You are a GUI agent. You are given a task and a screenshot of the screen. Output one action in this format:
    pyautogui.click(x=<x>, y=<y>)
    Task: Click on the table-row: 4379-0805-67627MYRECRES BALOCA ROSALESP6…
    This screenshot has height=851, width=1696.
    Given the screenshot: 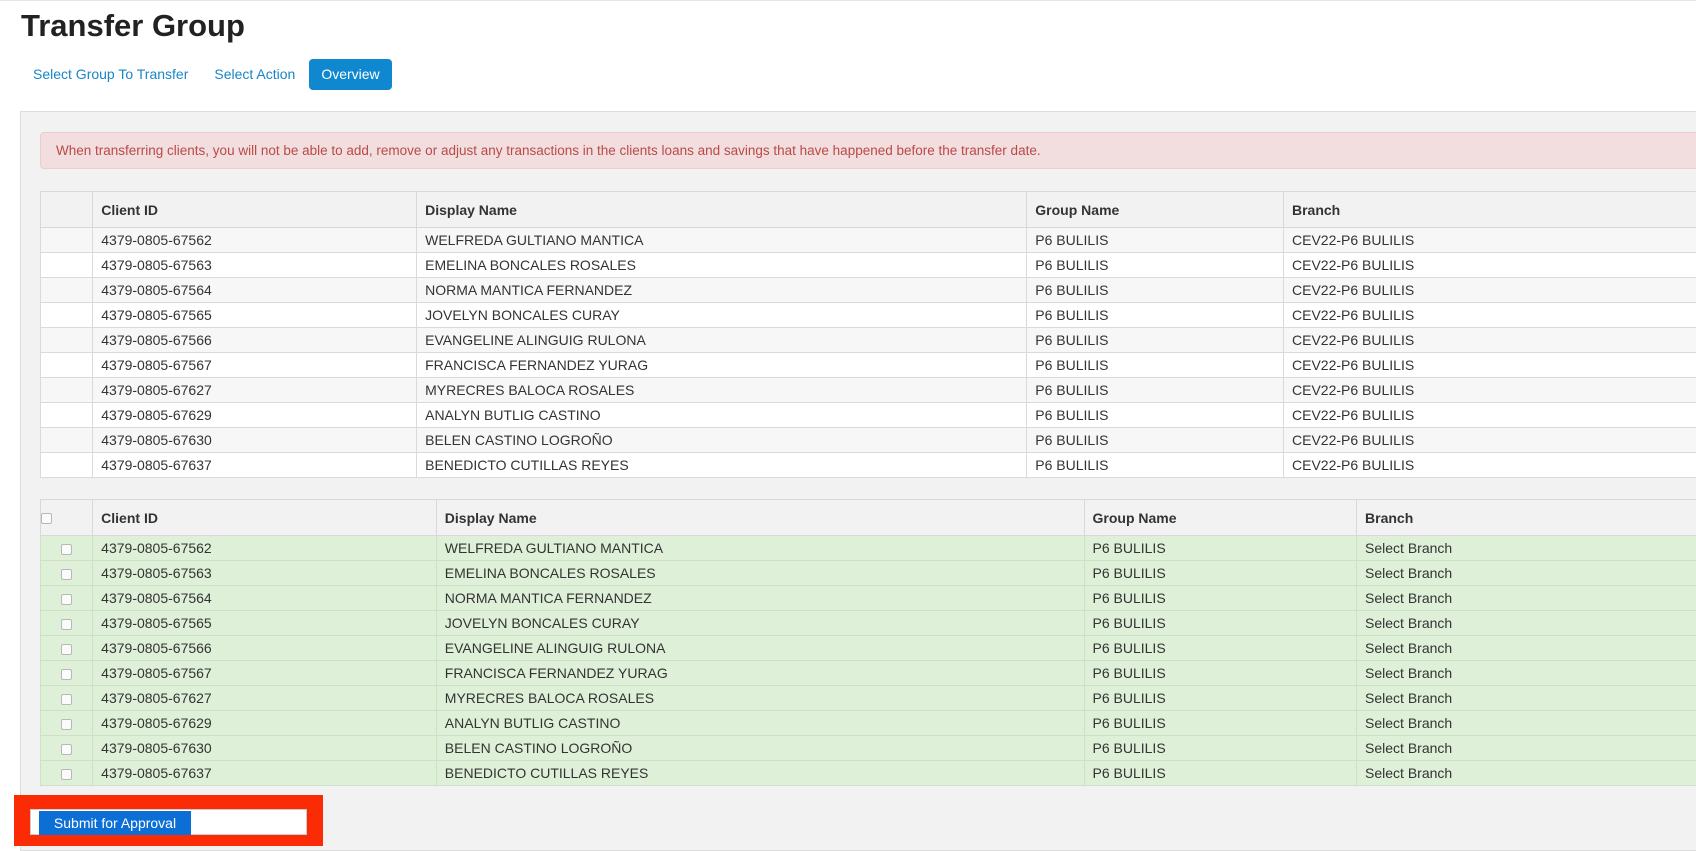 What is the action you would take?
    pyautogui.click(x=868, y=698)
    